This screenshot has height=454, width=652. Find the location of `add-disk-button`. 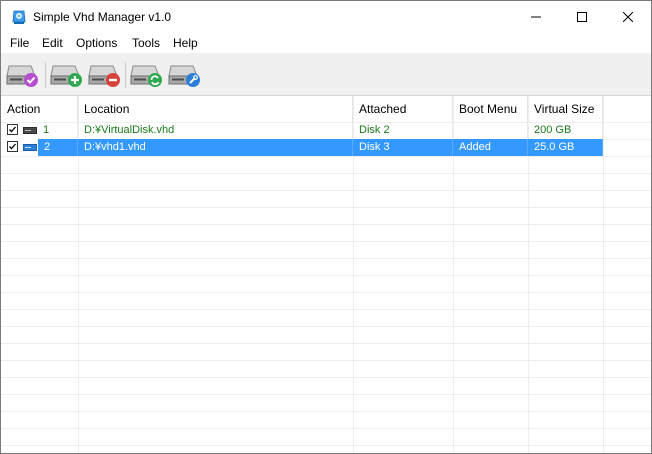

add-disk-button is located at coordinates (67, 74).